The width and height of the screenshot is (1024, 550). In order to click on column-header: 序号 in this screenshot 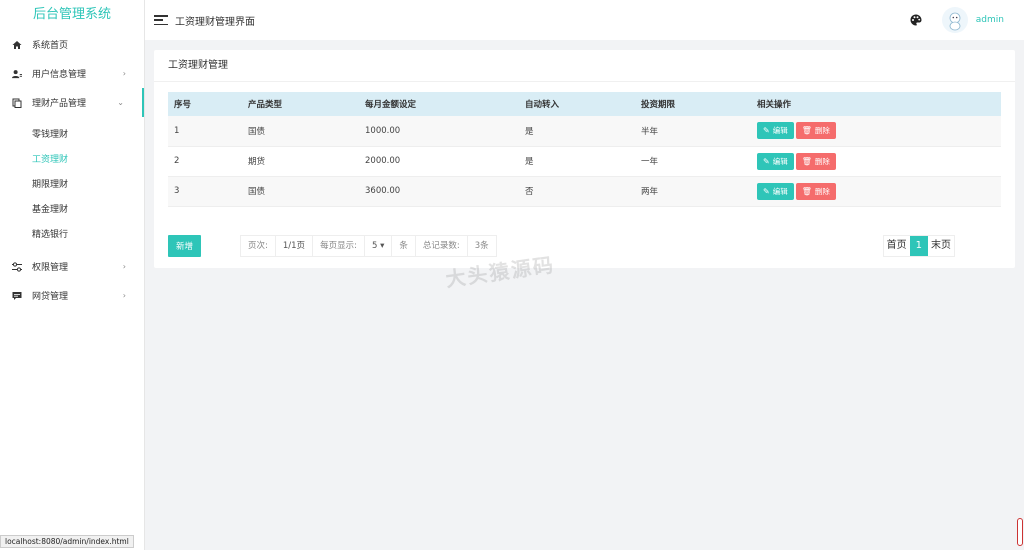, I will do `click(205, 104)`.